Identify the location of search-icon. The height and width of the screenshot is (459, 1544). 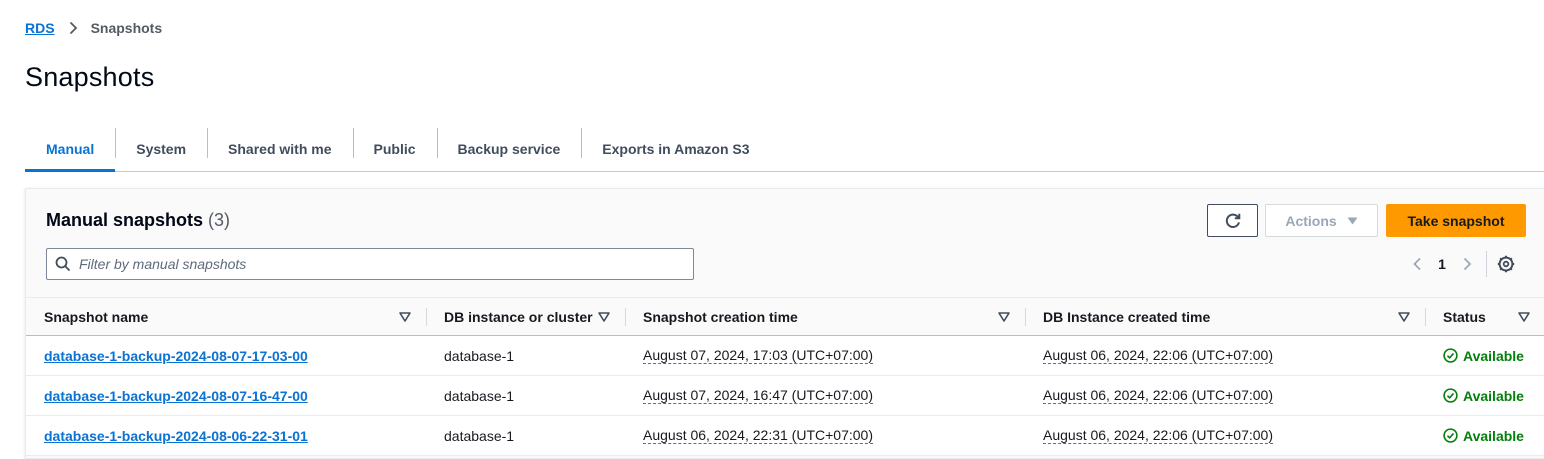
(63, 264).